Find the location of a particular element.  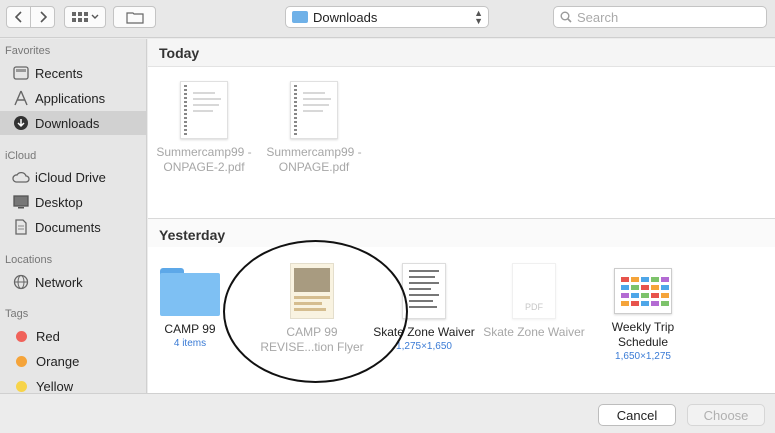

toolbar: Downloads ▲ ▼ Search is located at coordinates (387, 19).